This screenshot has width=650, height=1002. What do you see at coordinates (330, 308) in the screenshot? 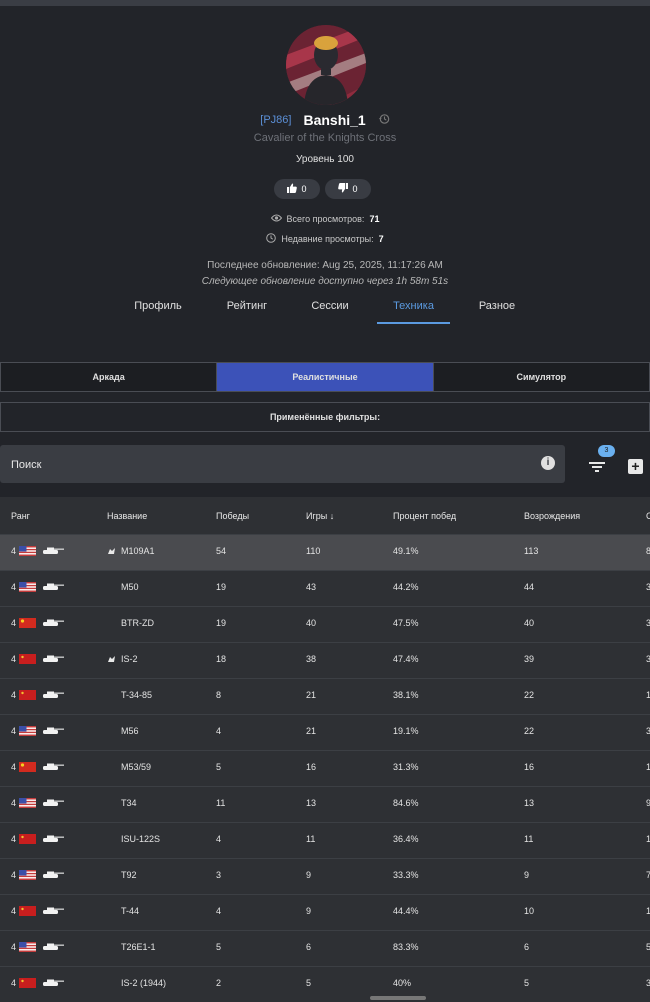
I see `tab-sessions: Сессии` at bounding box center [330, 308].